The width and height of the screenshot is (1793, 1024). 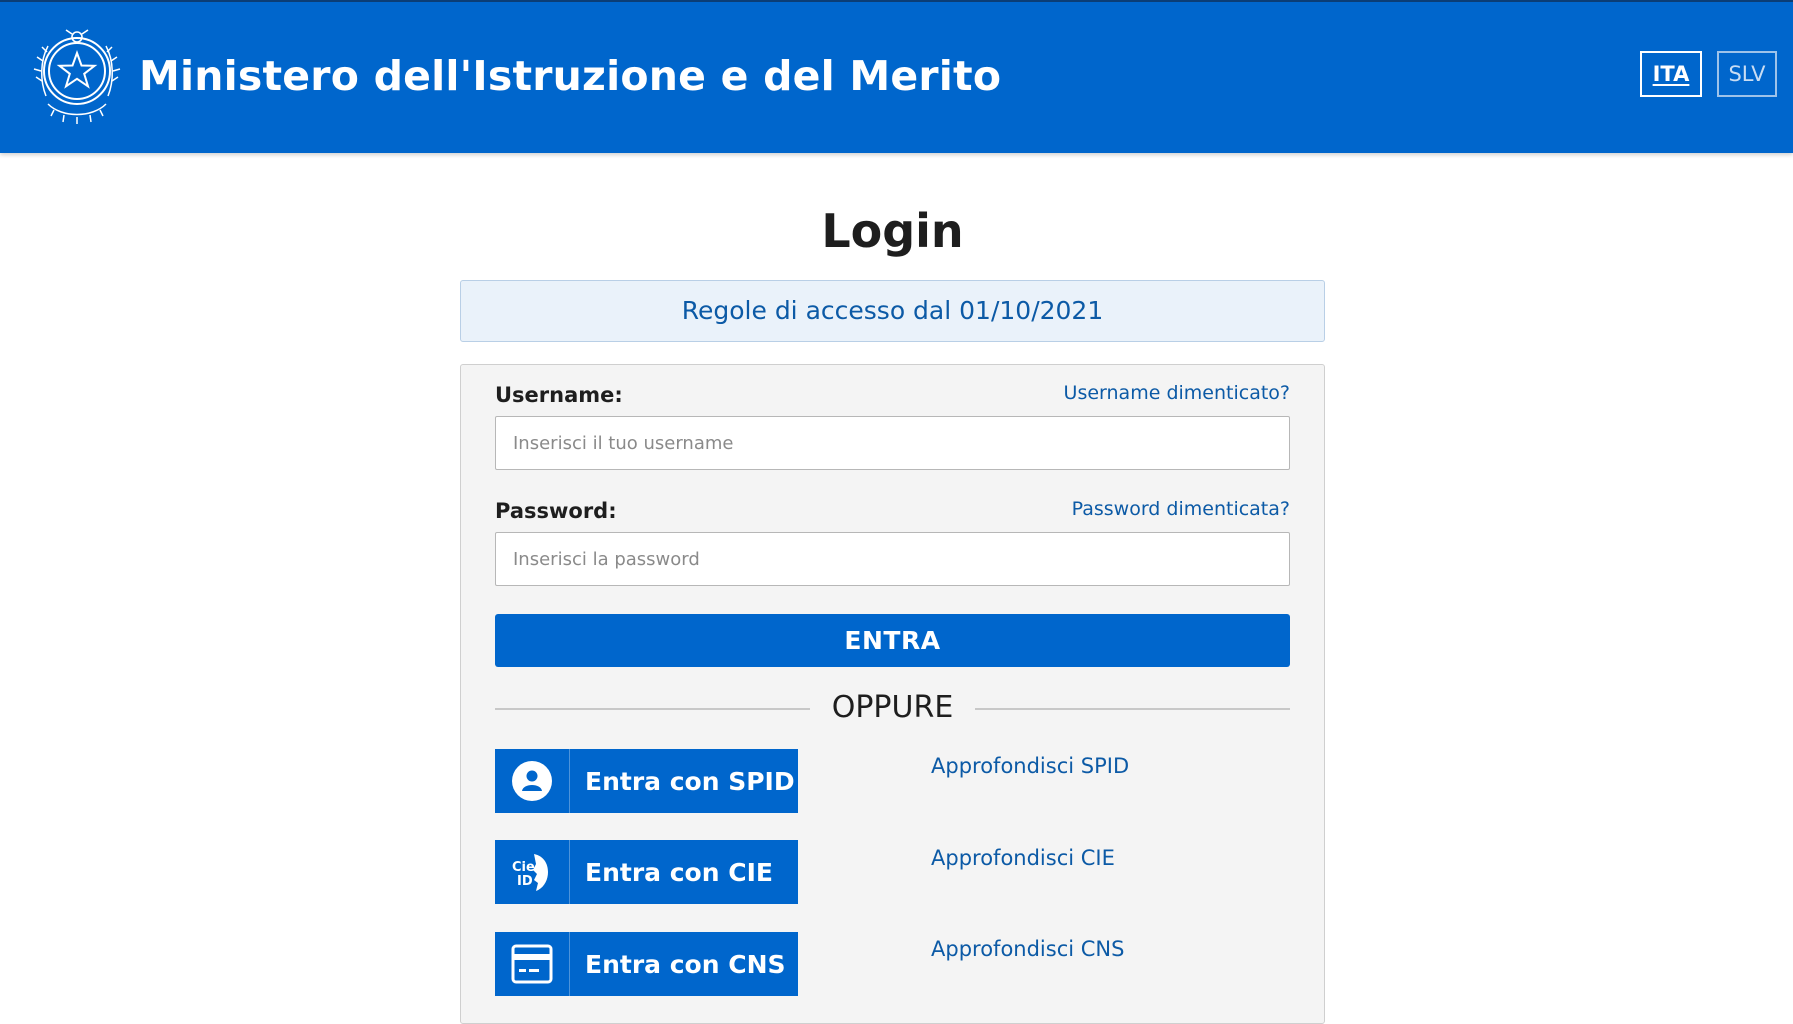 What do you see at coordinates (892, 231) in the screenshot?
I see `page-title: Login` at bounding box center [892, 231].